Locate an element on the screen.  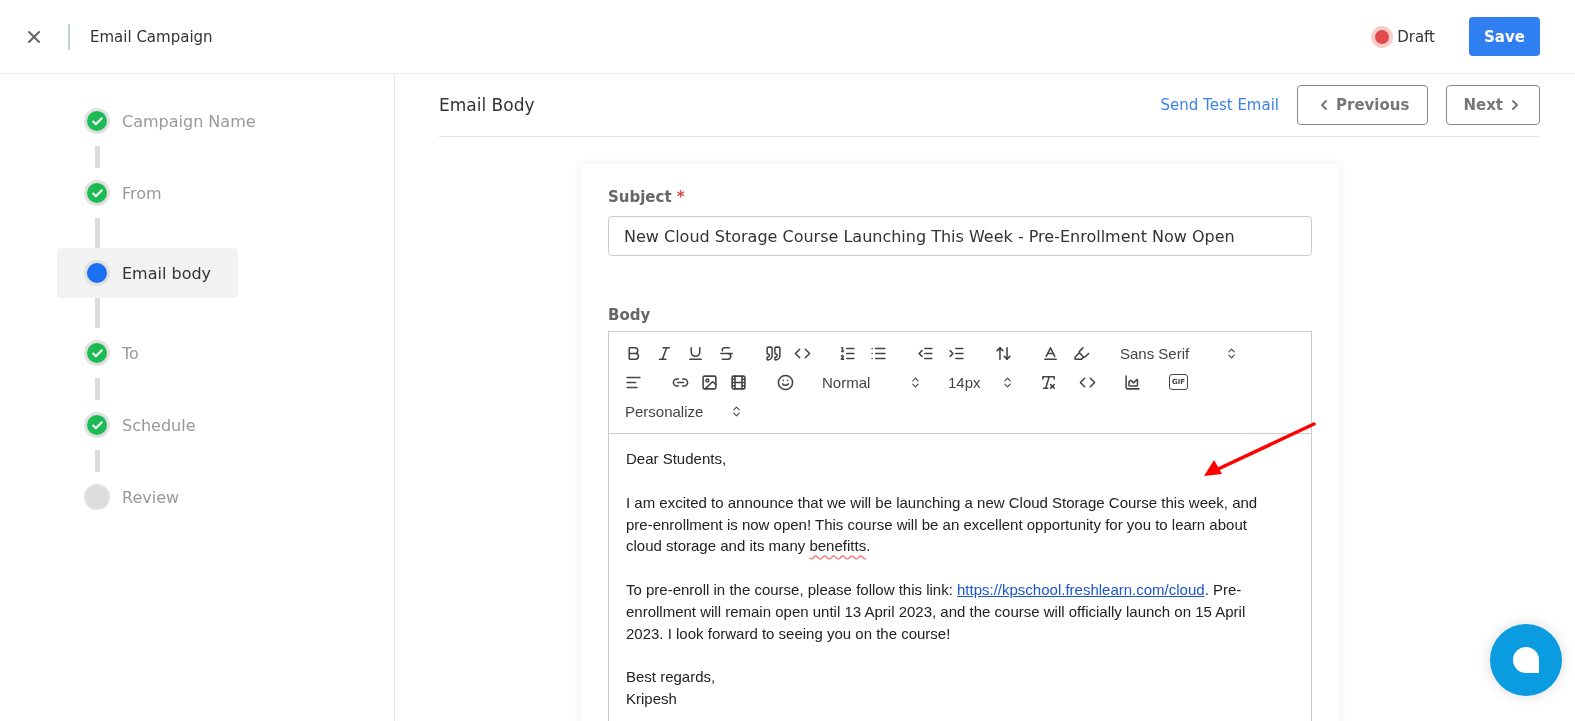
save-button: Save is located at coordinates (1504, 36).